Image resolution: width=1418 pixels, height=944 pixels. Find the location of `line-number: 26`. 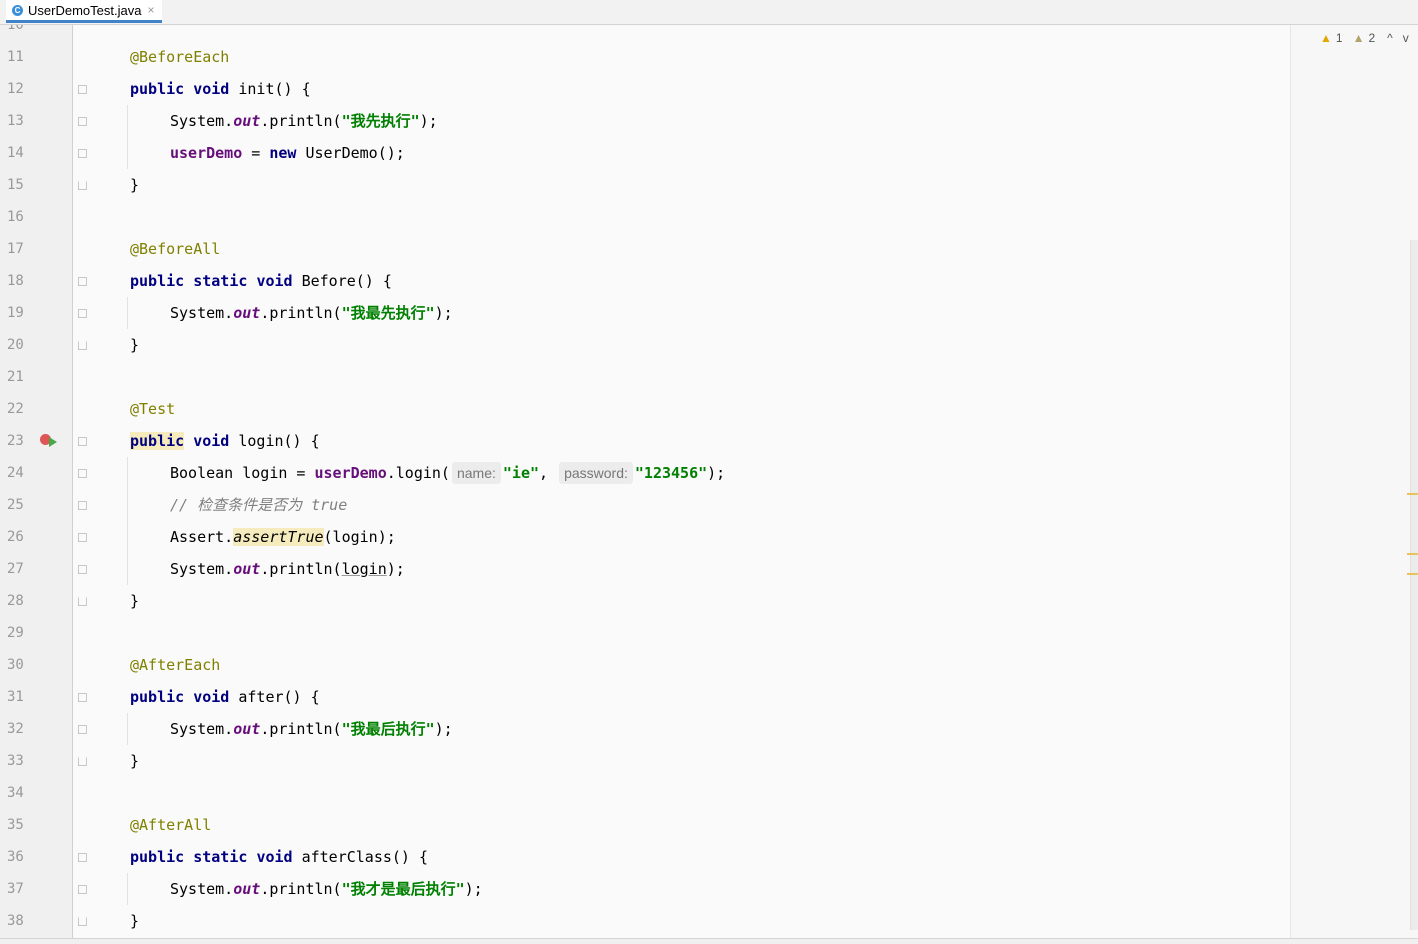

line-number: 26 is located at coordinates (15, 537).